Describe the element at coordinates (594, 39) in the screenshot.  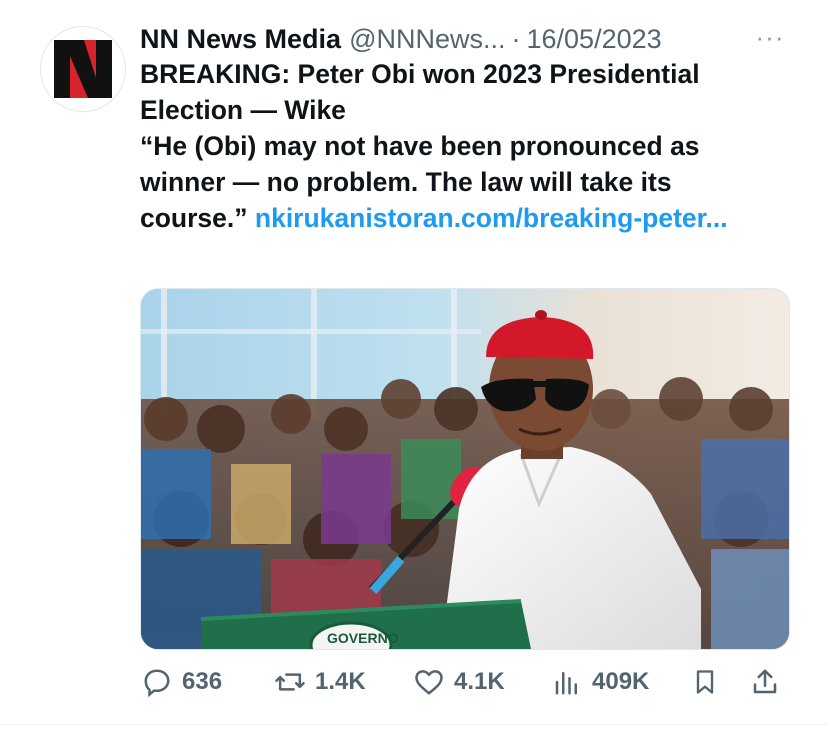
I see `tweet-date: 16/05/2023` at that location.